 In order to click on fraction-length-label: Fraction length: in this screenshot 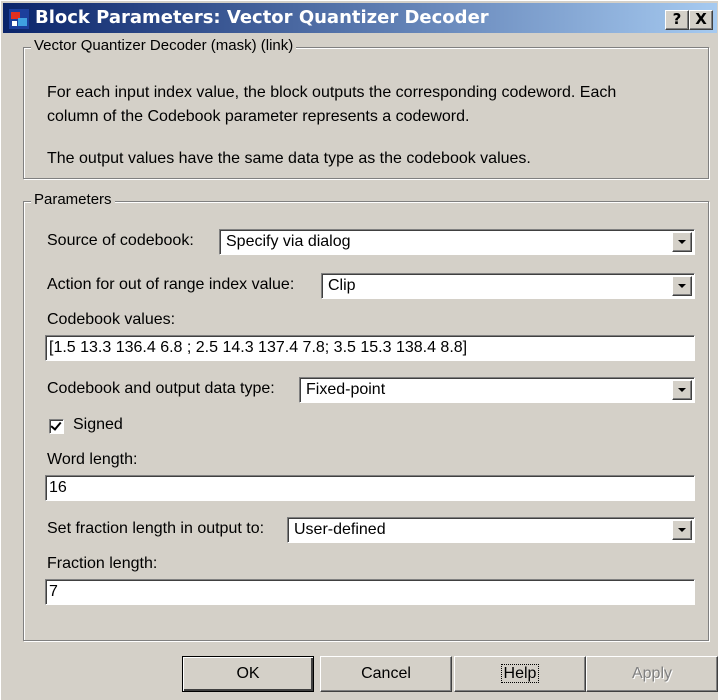, I will do `click(102, 563)`.